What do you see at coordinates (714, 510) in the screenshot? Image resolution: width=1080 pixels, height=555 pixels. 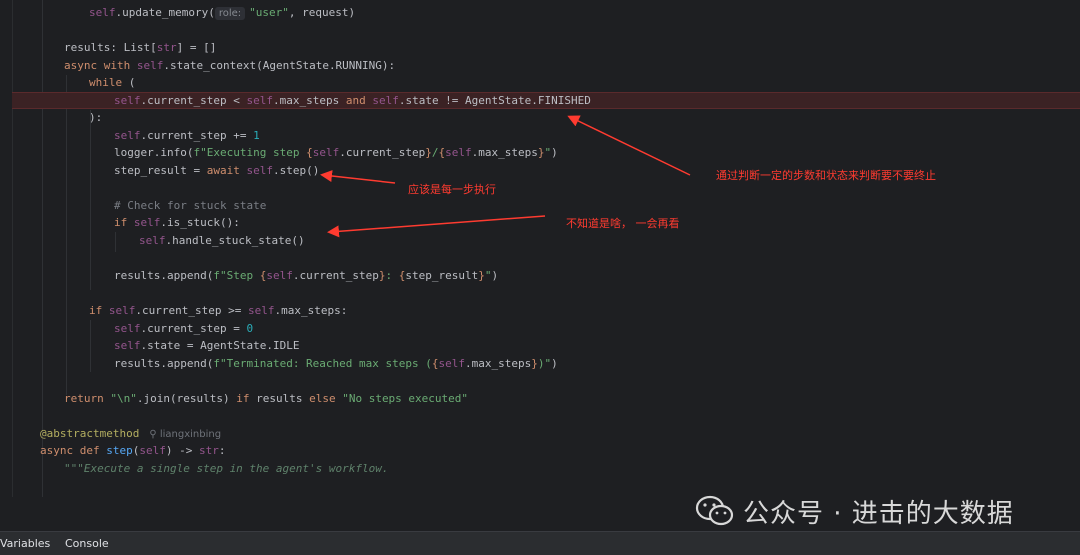 I see `wechat-icon` at bounding box center [714, 510].